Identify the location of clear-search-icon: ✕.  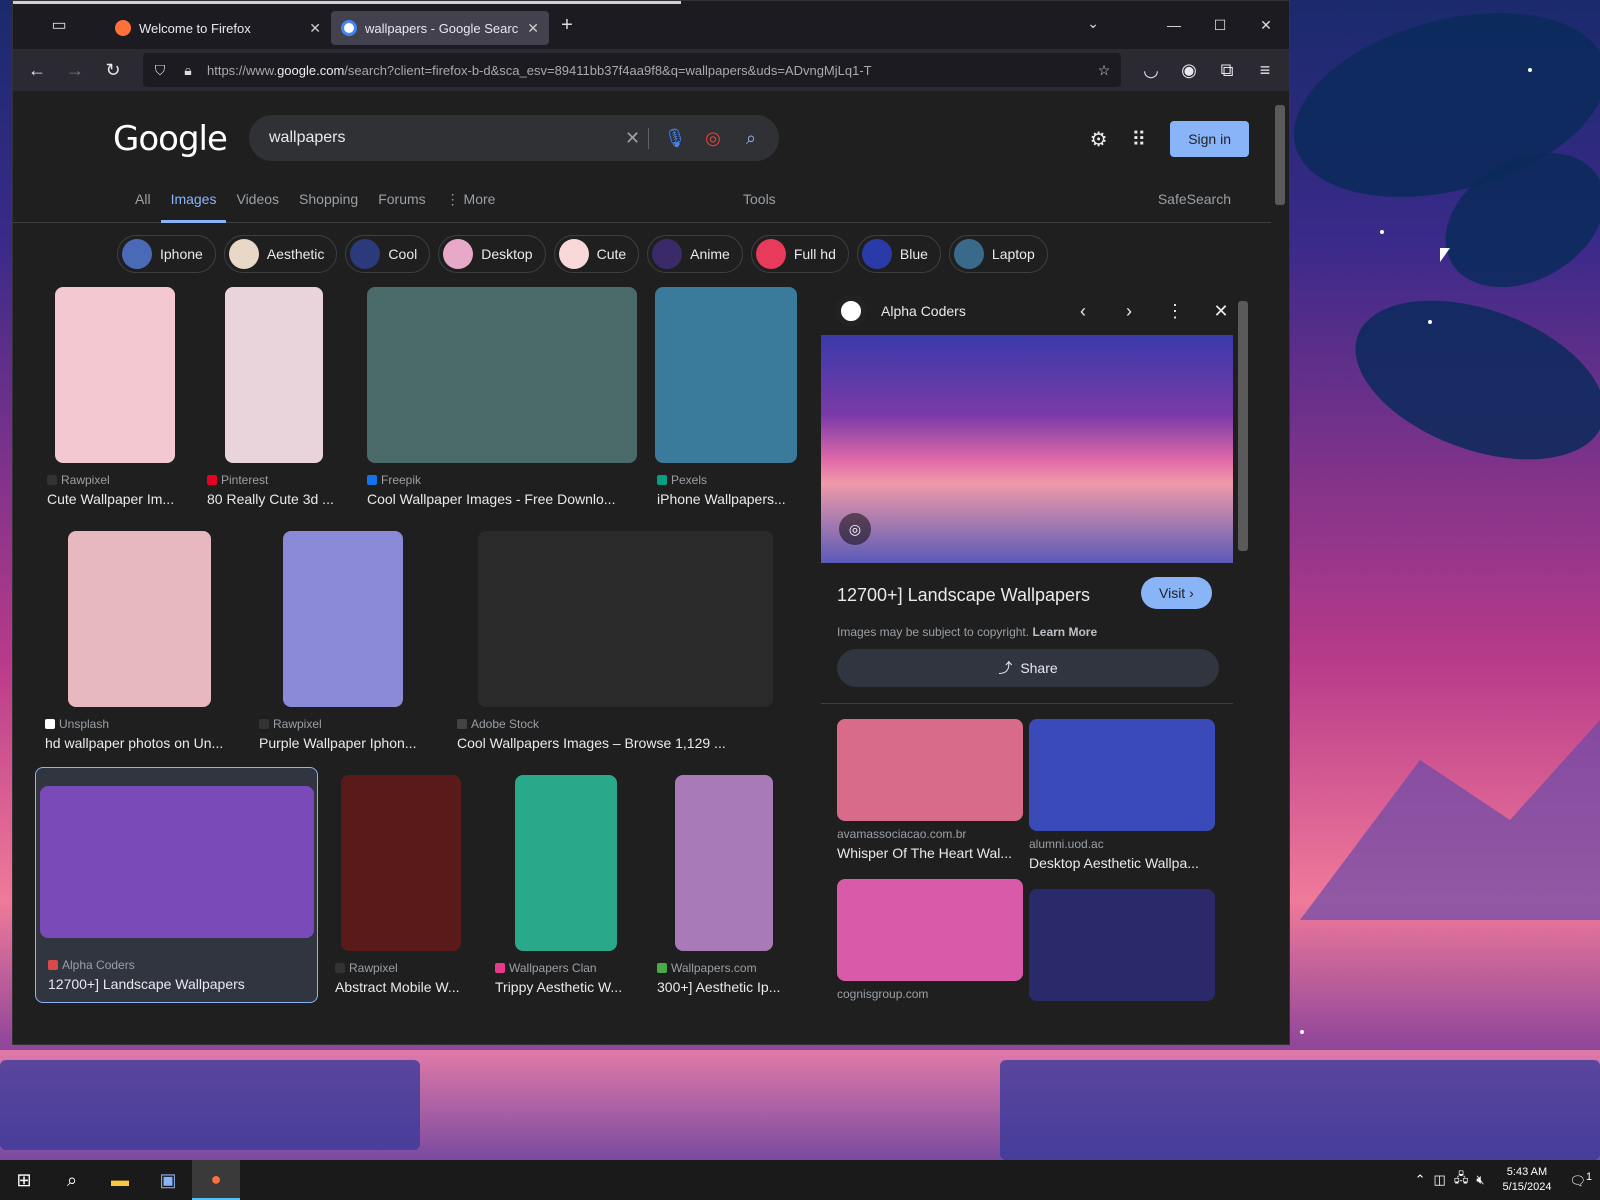
(637, 138).